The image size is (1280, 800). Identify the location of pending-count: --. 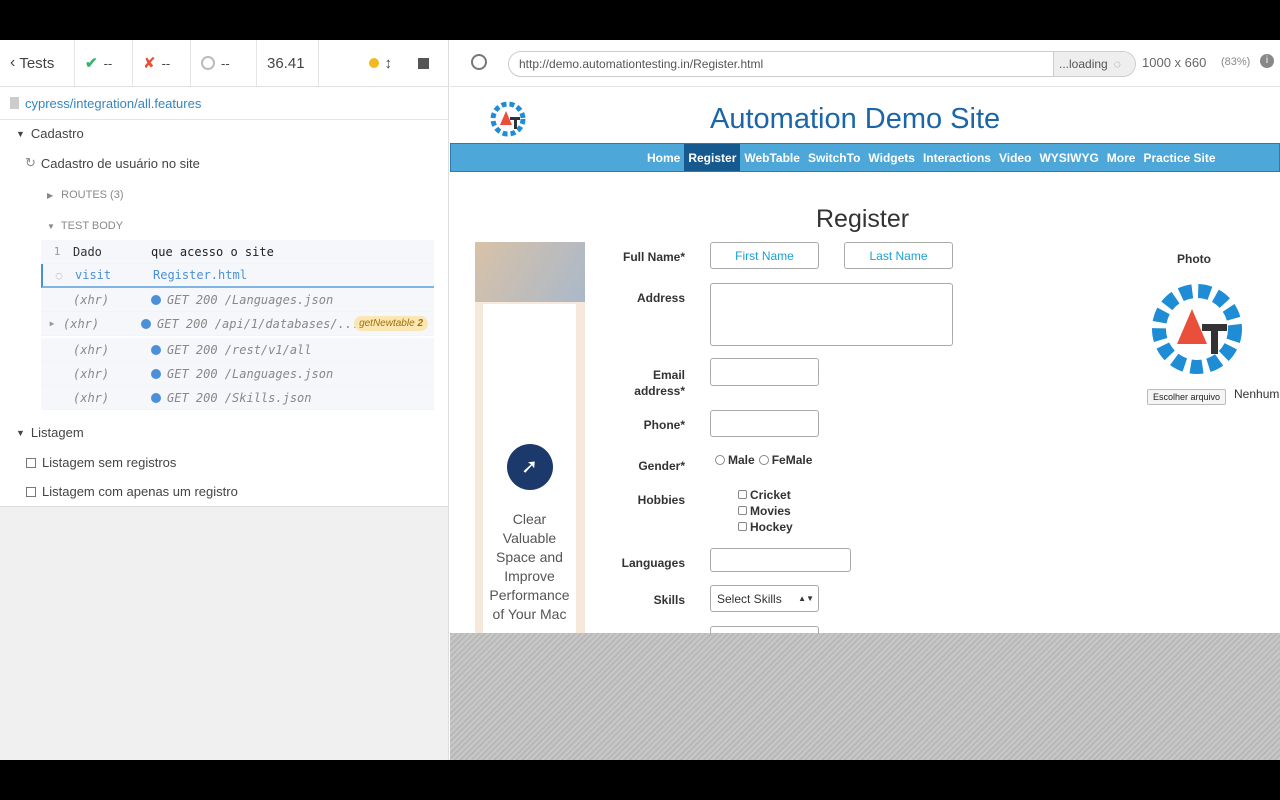
(224, 63).